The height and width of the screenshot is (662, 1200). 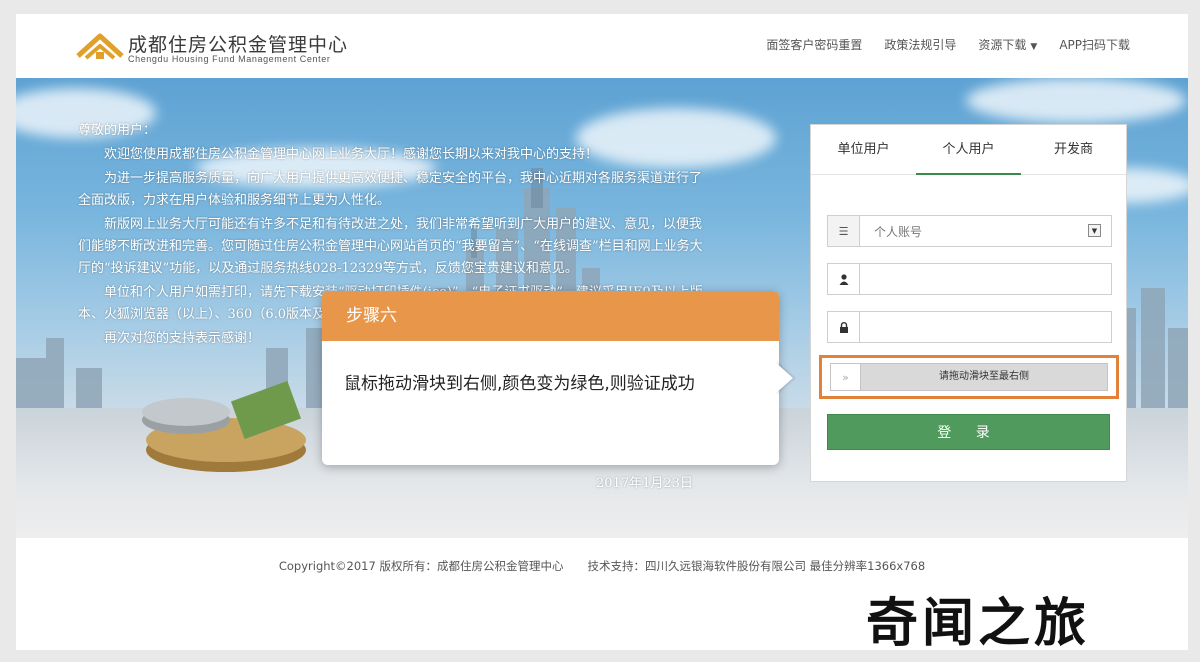 I want to click on slide-verify-track: » 请拖动滑块至最右侧, so click(x=969, y=377).